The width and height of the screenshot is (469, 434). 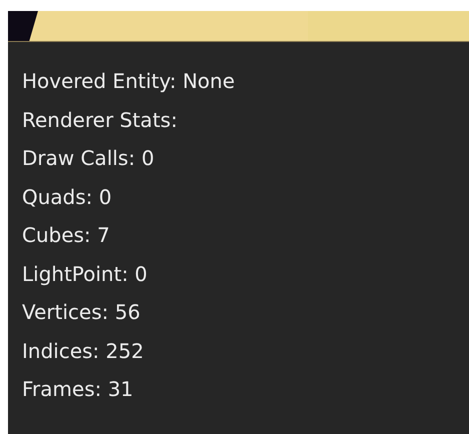 What do you see at coordinates (129, 81) in the screenshot?
I see `stat-text: Hovered Entity: None` at bounding box center [129, 81].